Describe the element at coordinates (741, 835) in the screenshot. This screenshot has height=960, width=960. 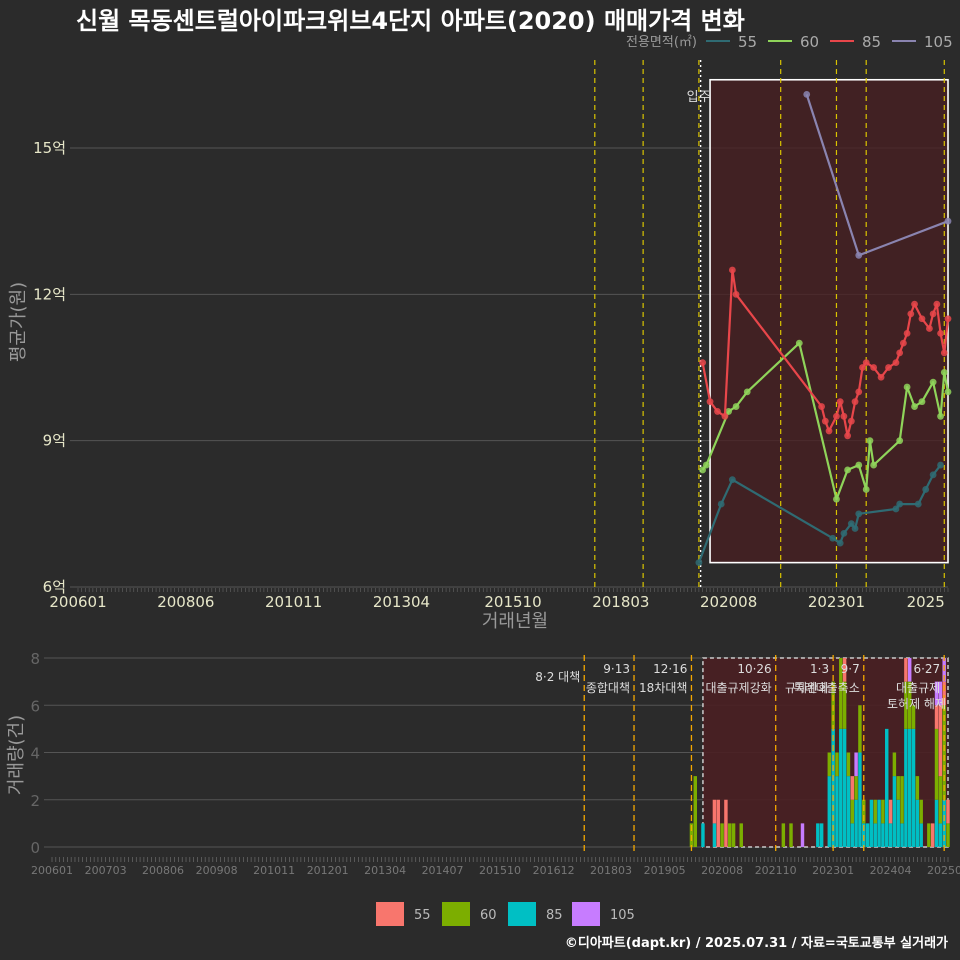
I see `bar-2021-01-s60` at that location.